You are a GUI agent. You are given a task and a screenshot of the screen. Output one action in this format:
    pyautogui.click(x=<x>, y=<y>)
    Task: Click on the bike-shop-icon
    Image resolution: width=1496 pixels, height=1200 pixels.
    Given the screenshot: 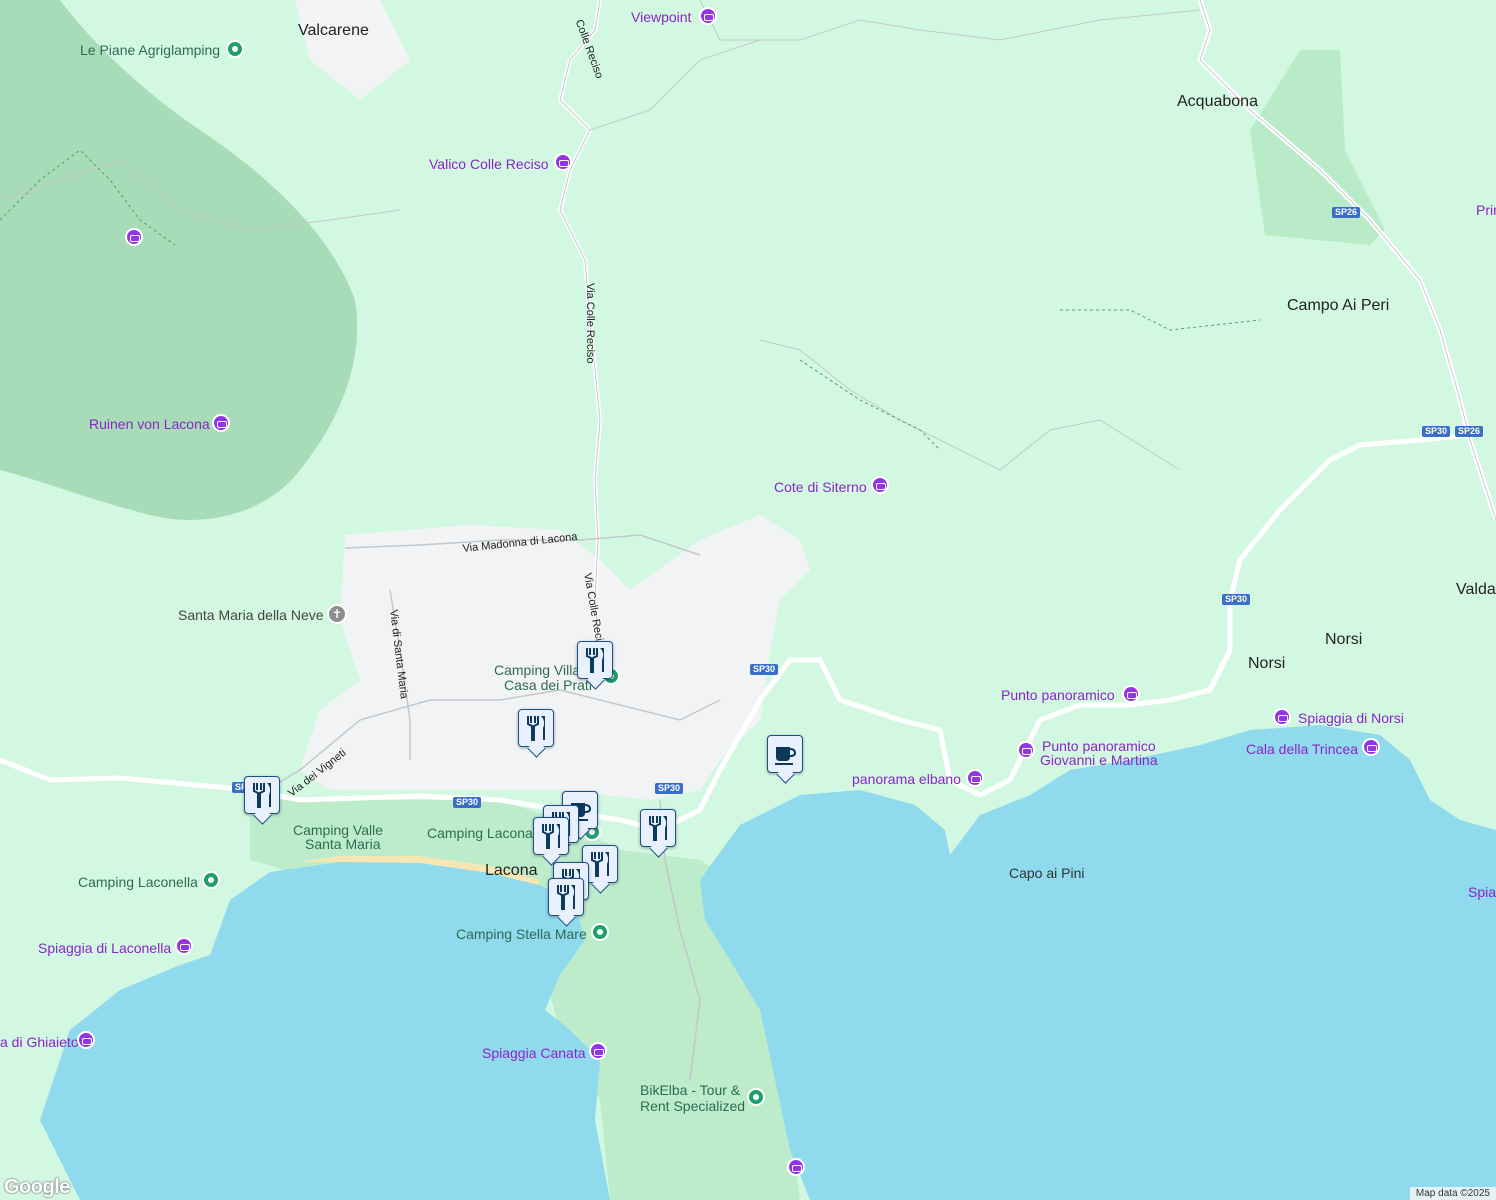 What is the action you would take?
    pyautogui.click(x=756, y=1097)
    